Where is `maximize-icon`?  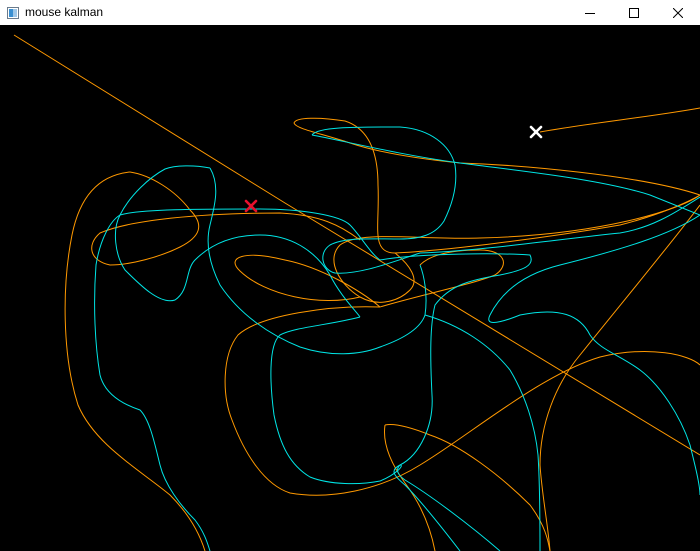
maximize-icon is located at coordinates (634, 12).